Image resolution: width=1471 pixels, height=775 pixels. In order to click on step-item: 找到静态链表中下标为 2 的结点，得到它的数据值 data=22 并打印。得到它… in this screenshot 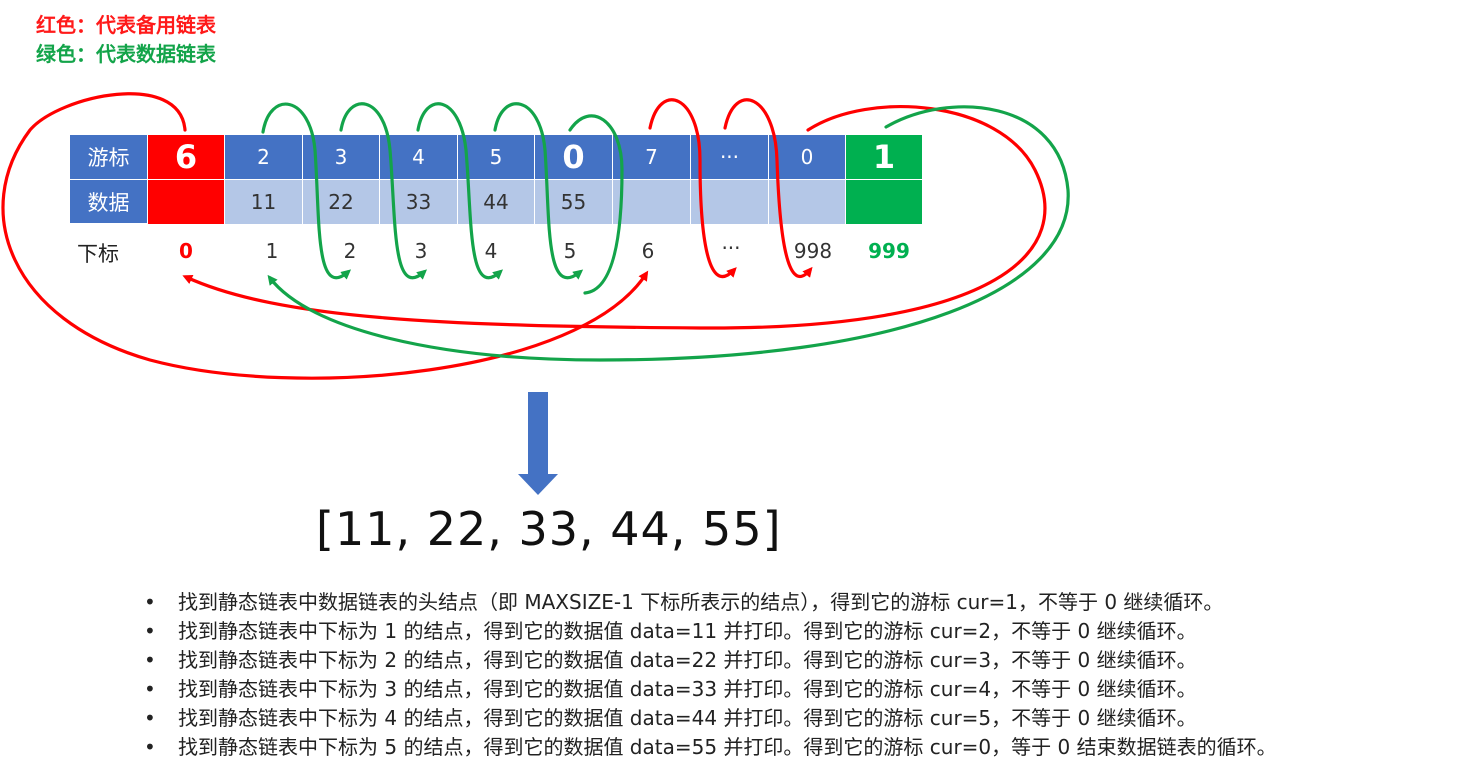, I will do `click(708, 660)`.